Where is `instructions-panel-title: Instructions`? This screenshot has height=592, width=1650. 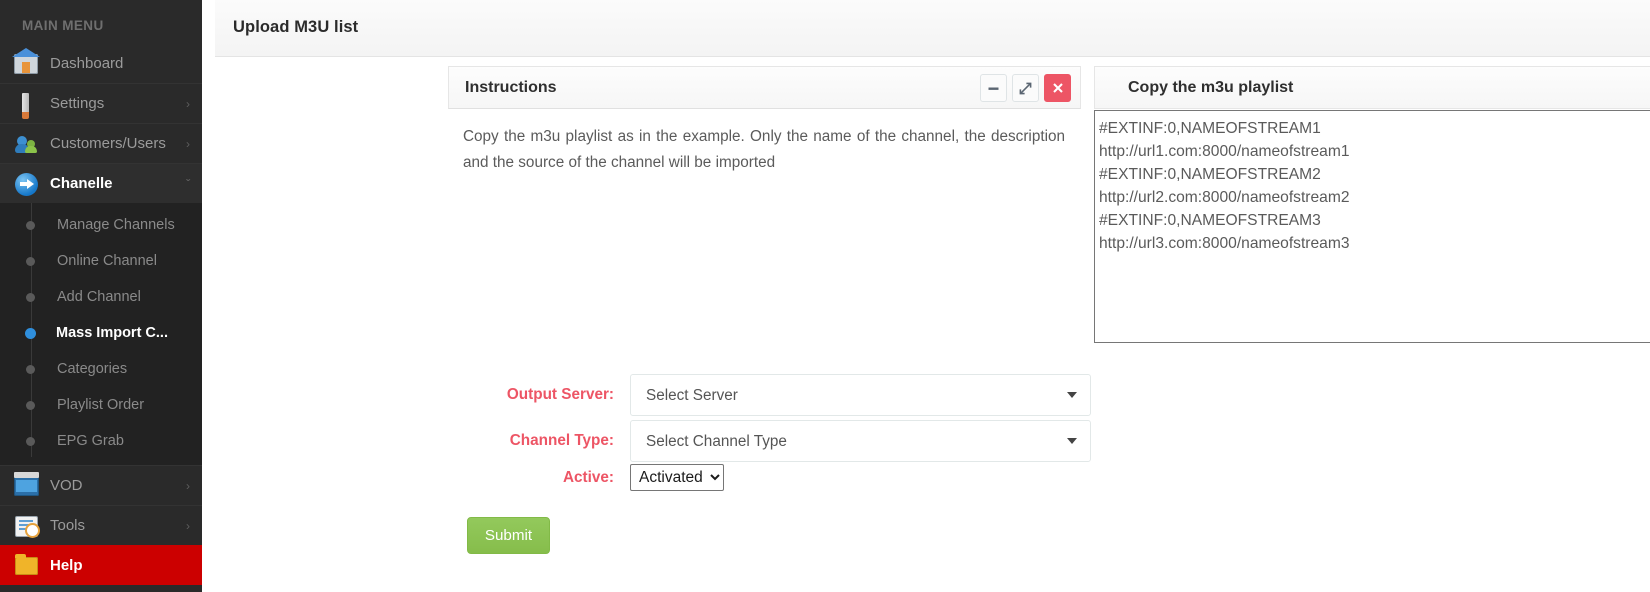
instructions-panel-title: Instructions is located at coordinates (511, 87).